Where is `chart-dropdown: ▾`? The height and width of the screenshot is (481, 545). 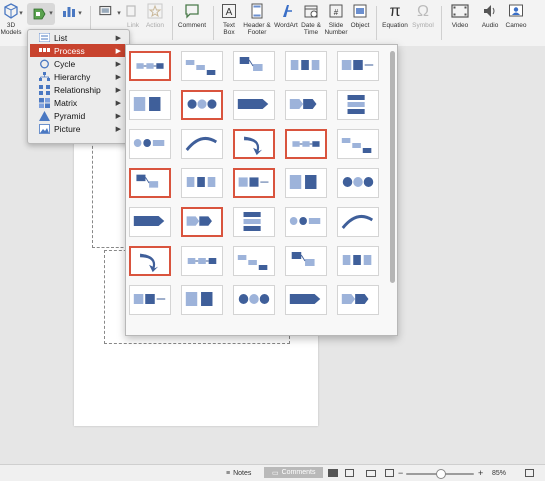 chart-dropdown: ▾ is located at coordinates (80, 13).